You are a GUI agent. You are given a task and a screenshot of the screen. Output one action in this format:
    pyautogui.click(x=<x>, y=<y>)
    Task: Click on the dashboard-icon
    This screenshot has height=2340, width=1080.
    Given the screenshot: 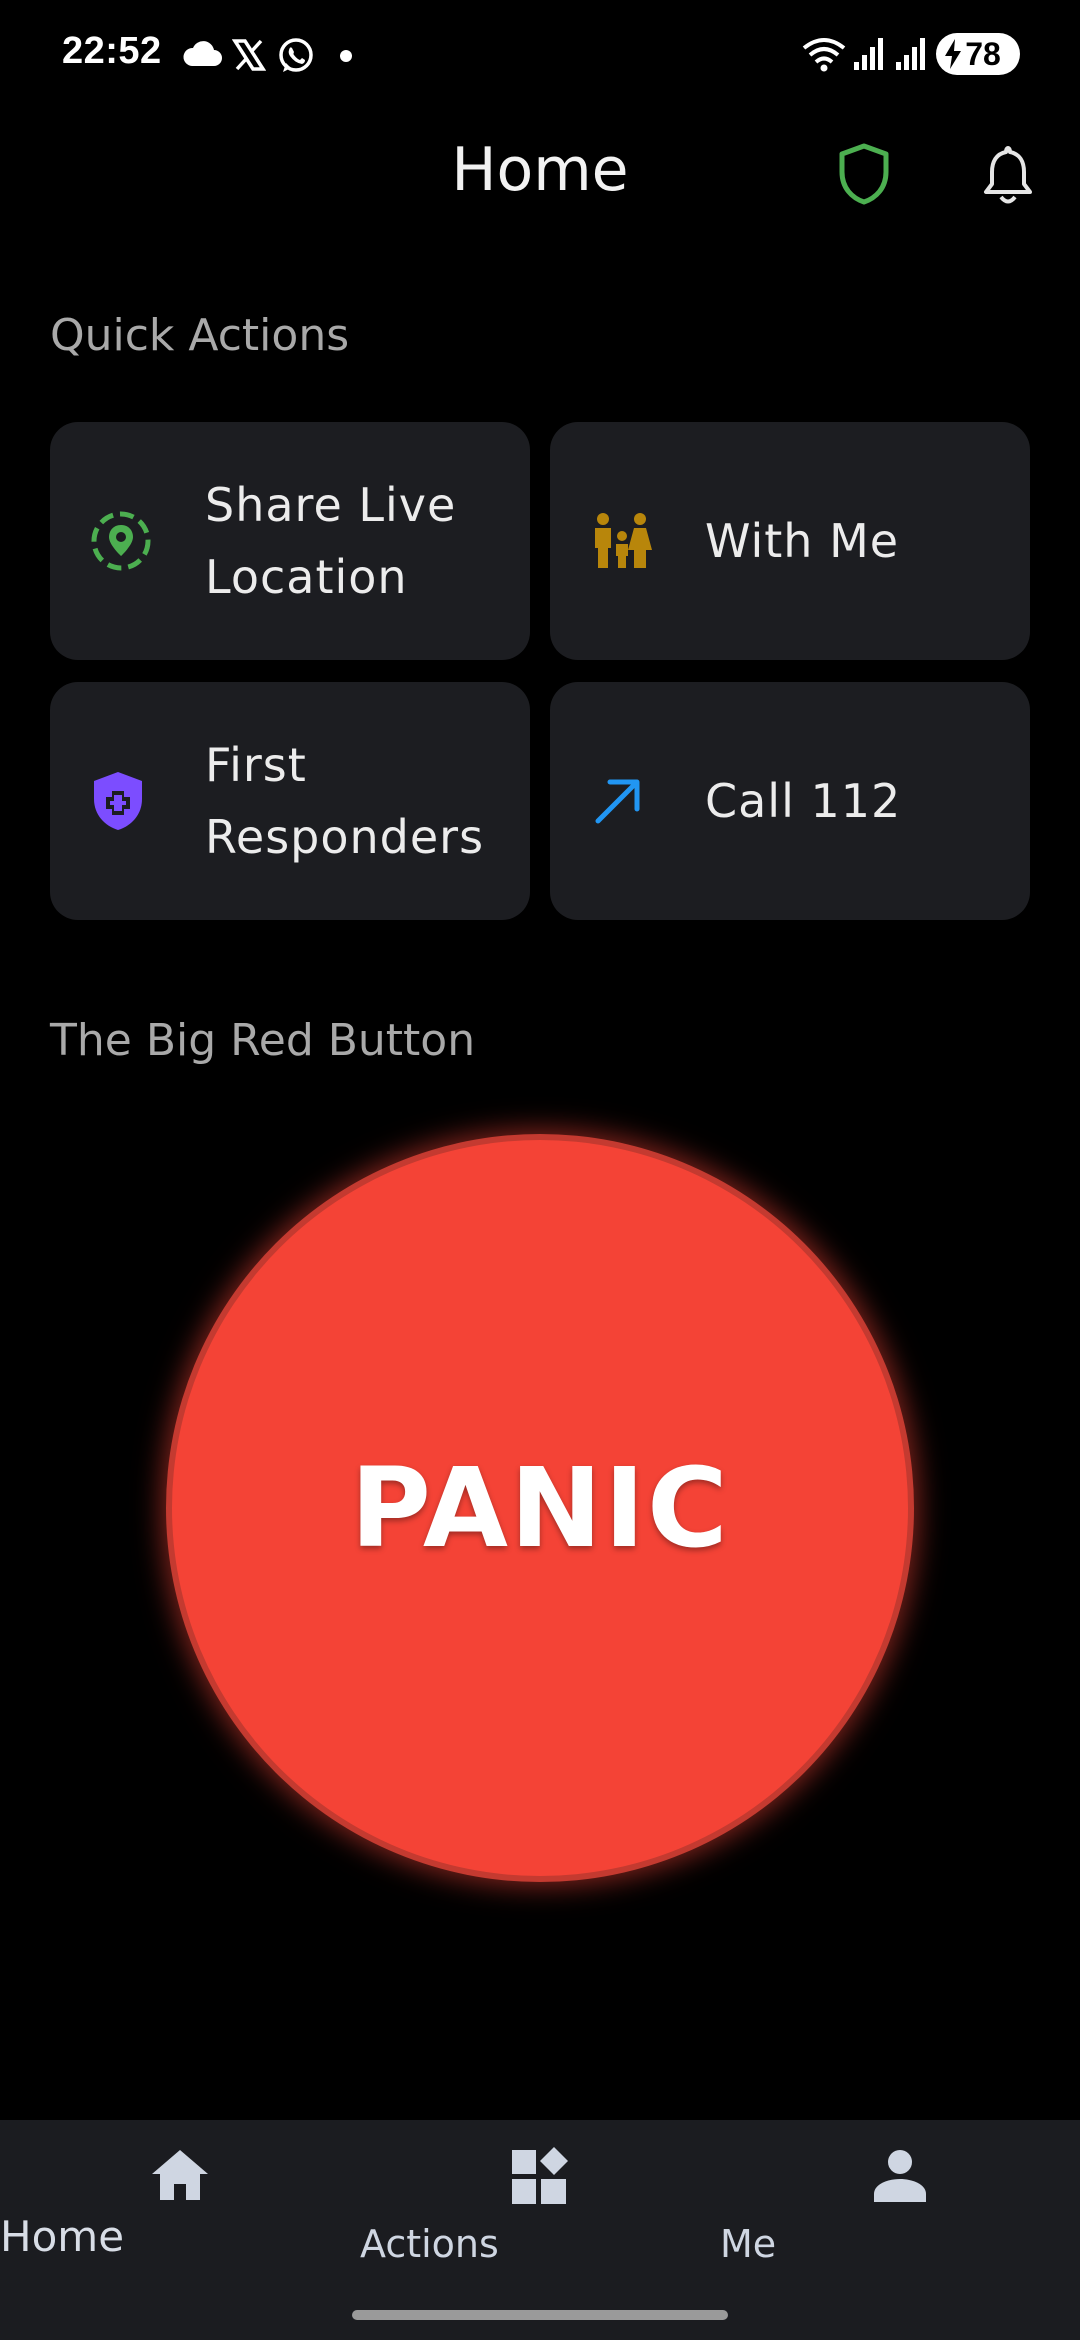 What is the action you would take?
    pyautogui.click(x=540, y=2175)
    